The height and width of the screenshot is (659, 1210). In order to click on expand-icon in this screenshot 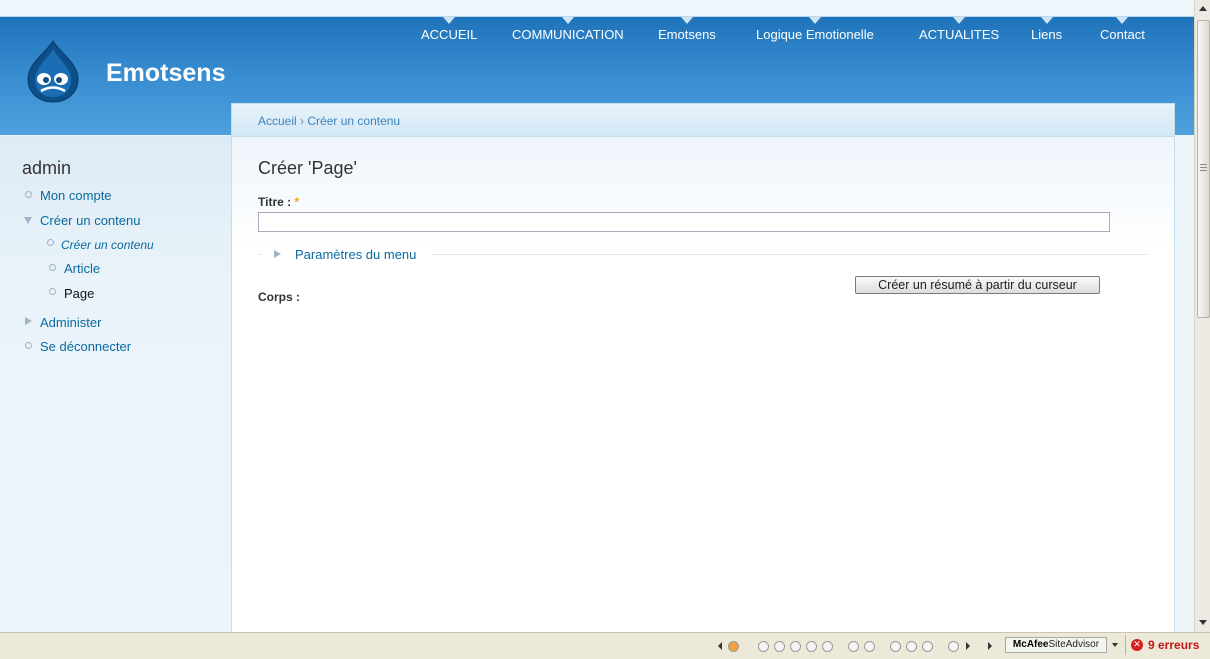, I will do `click(990, 646)`.